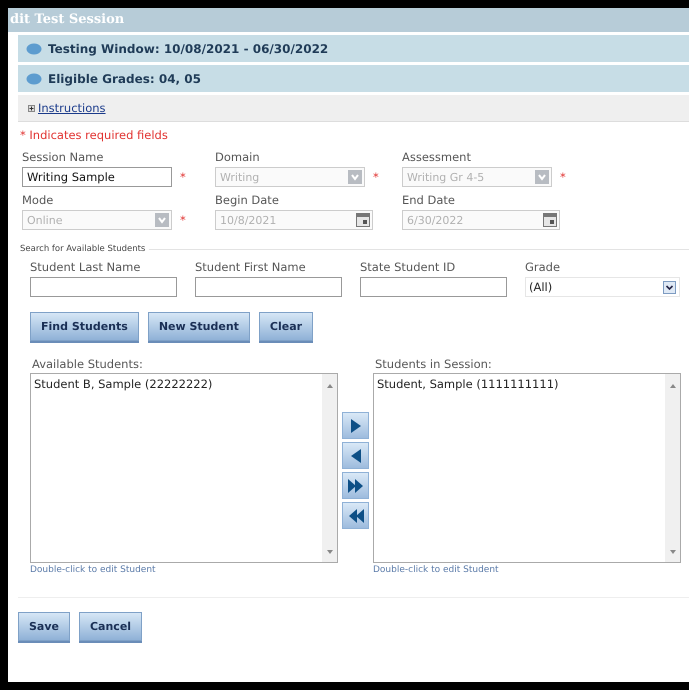 The width and height of the screenshot is (689, 690). Describe the element at coordinates (527, 468) in the screenshot. I see `student-listbox: Student, Sample (1111111111)` at that location.